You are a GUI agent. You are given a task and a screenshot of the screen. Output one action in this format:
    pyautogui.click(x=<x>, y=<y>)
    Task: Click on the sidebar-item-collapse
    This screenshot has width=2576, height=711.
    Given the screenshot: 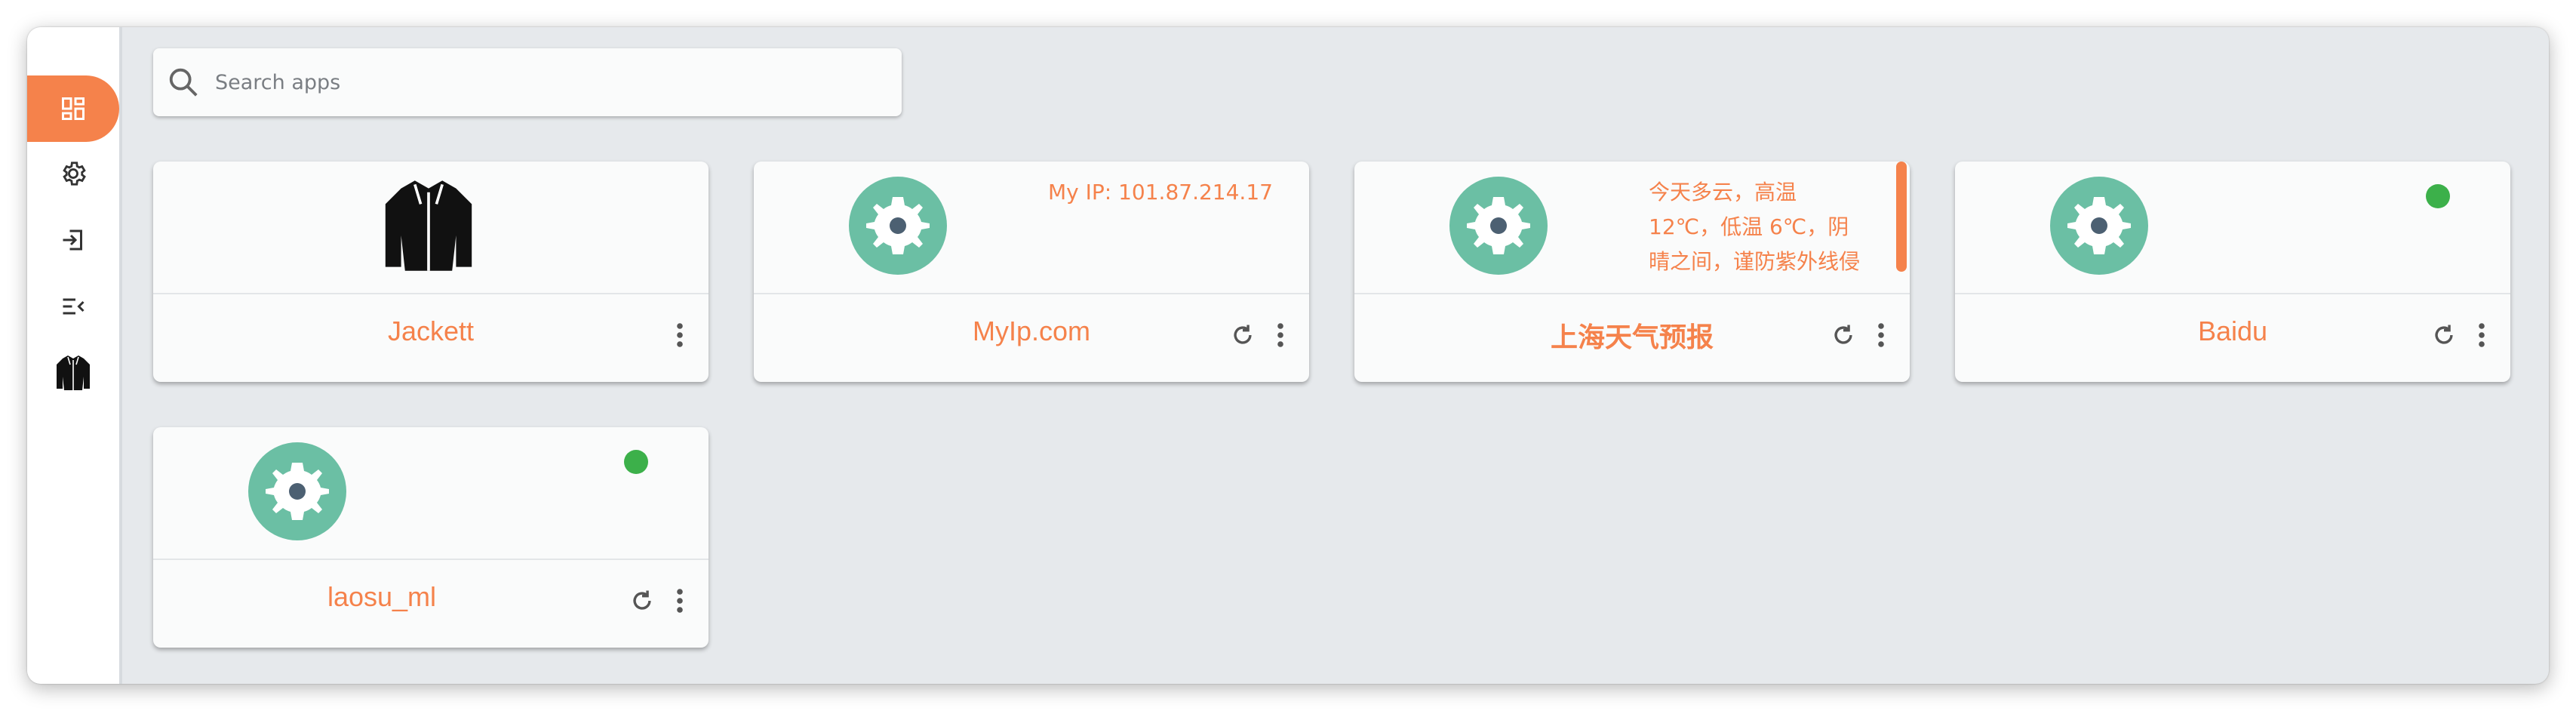 What is the action you would take?
    pyautogui.click(x=73, y=306)
    